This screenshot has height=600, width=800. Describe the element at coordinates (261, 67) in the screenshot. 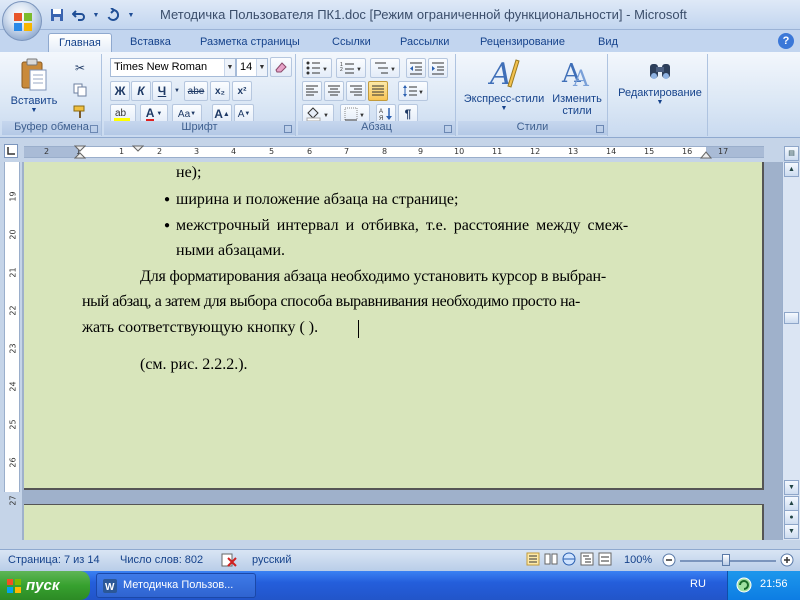

I see `font-size-dropdown-icon: ▼` at that location.